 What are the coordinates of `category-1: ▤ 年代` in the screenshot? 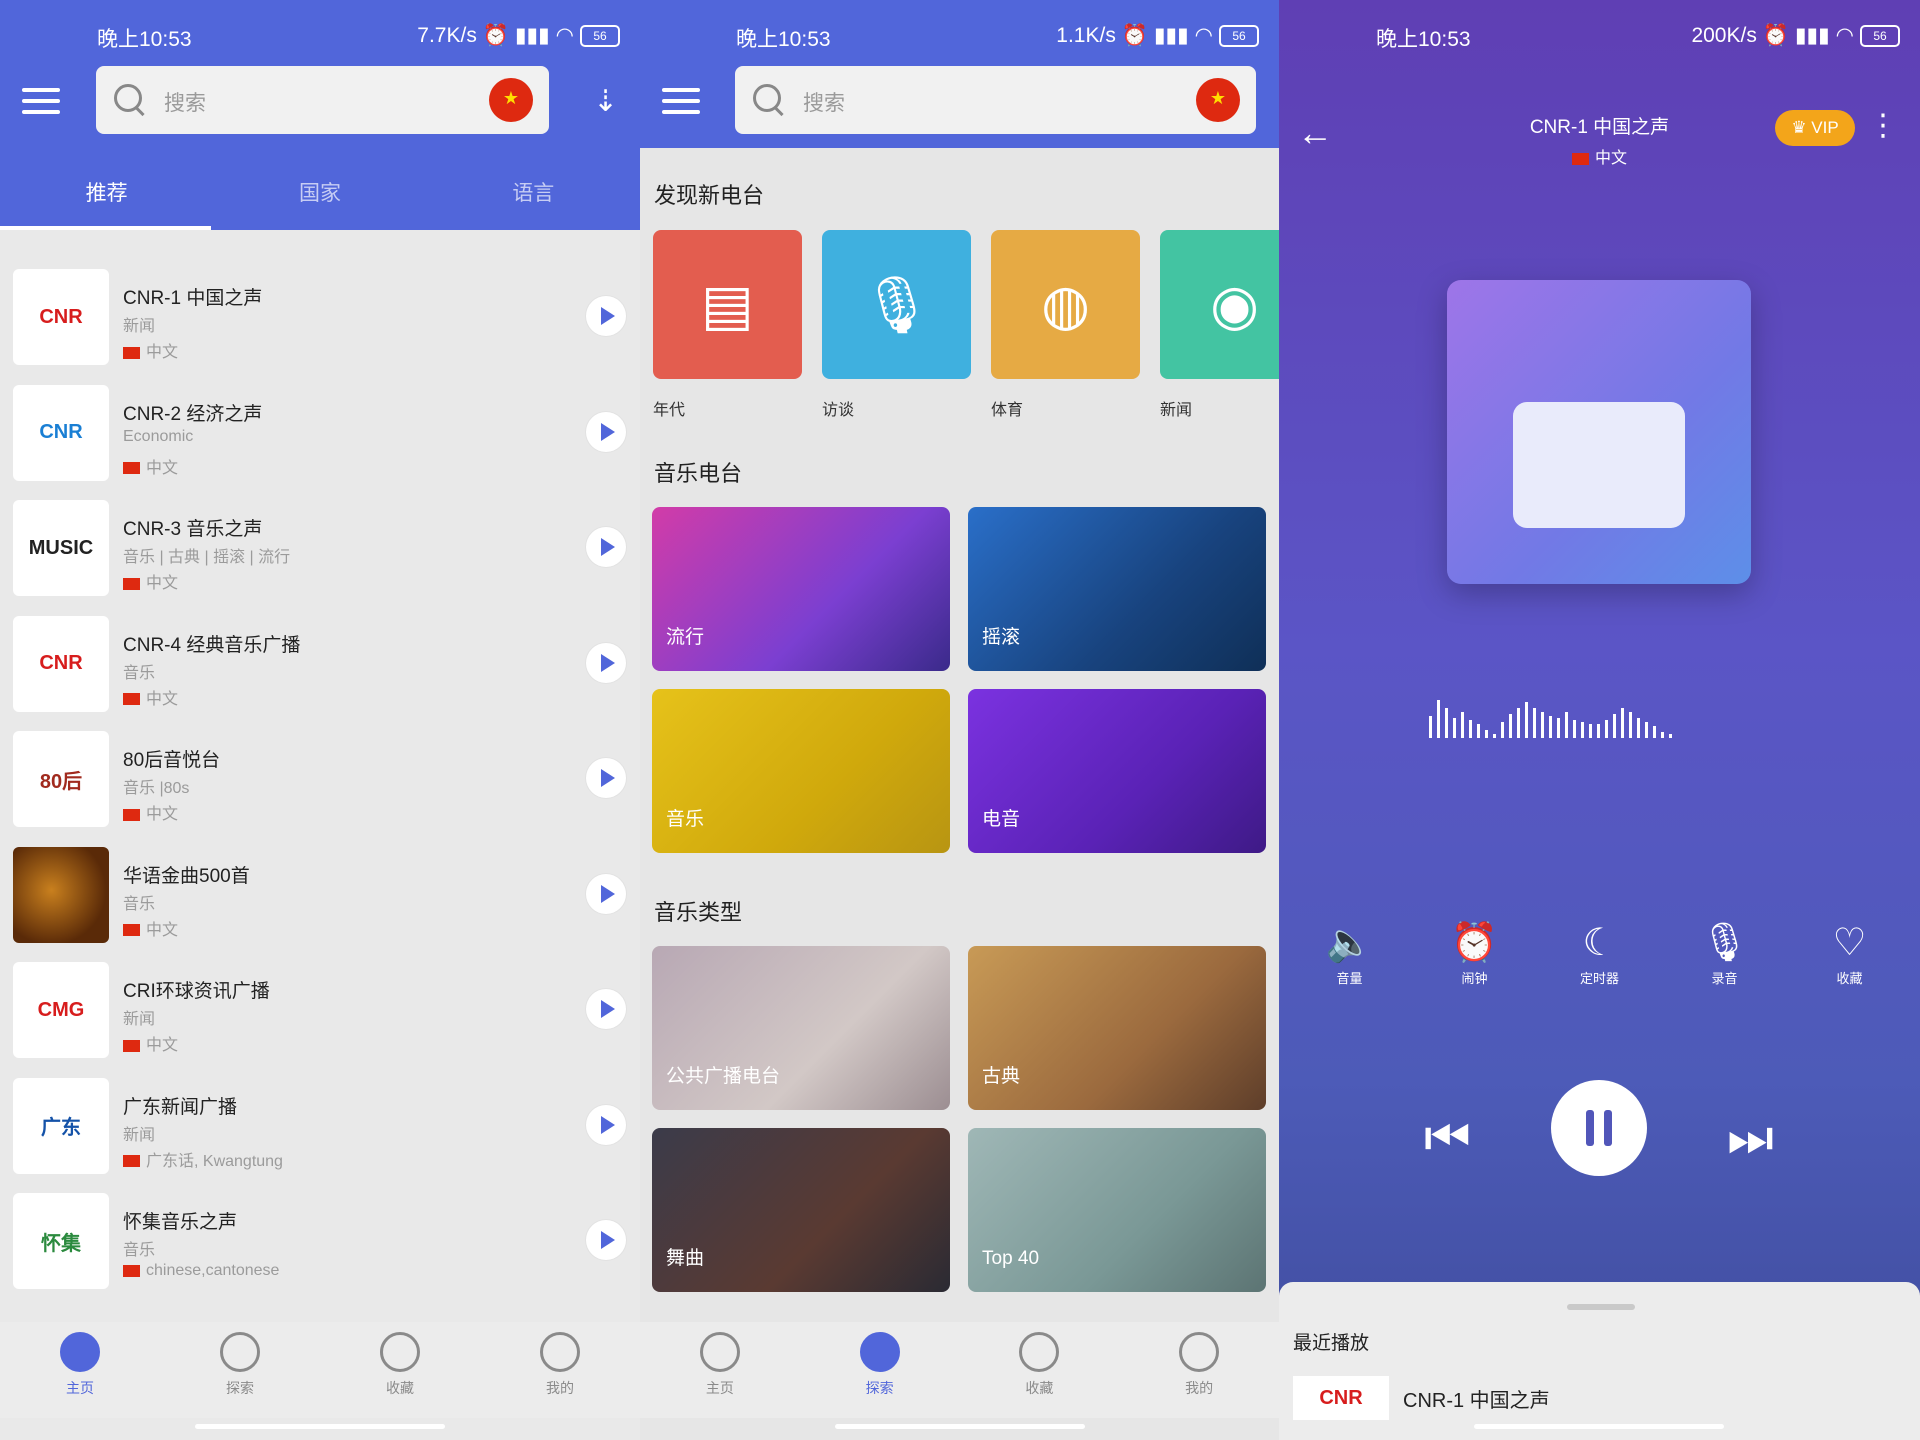 It's located at (727, 325).